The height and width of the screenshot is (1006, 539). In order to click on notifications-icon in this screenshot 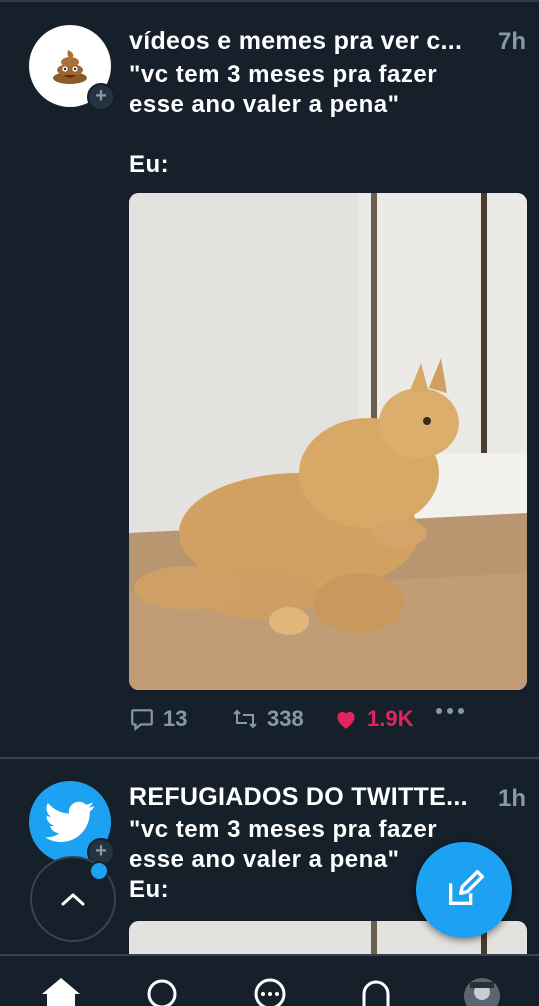, I will do `click(376, 991)`.